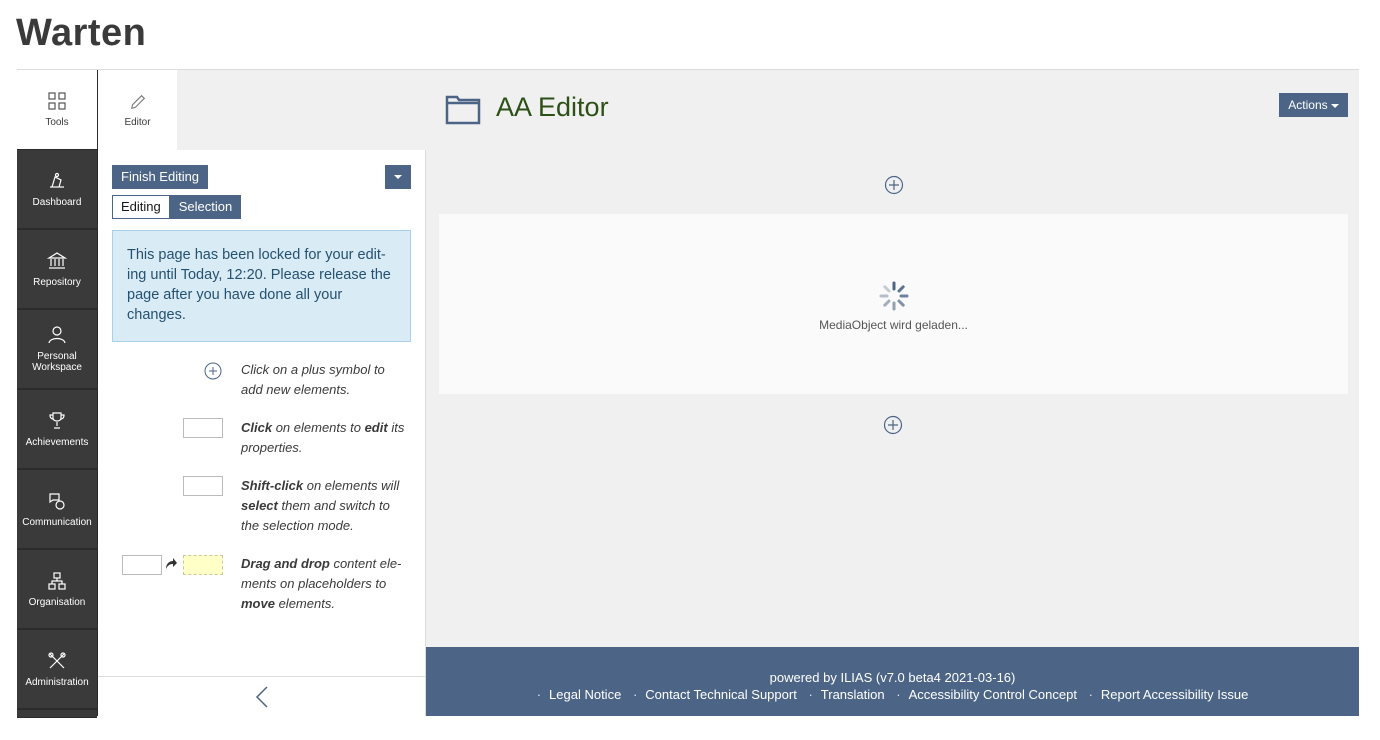 This screenshot has width=1380, height=740. Describe the element at coordinates (853, 694) in the screenshot. I see `footer-link-translation: Translation` at that location.